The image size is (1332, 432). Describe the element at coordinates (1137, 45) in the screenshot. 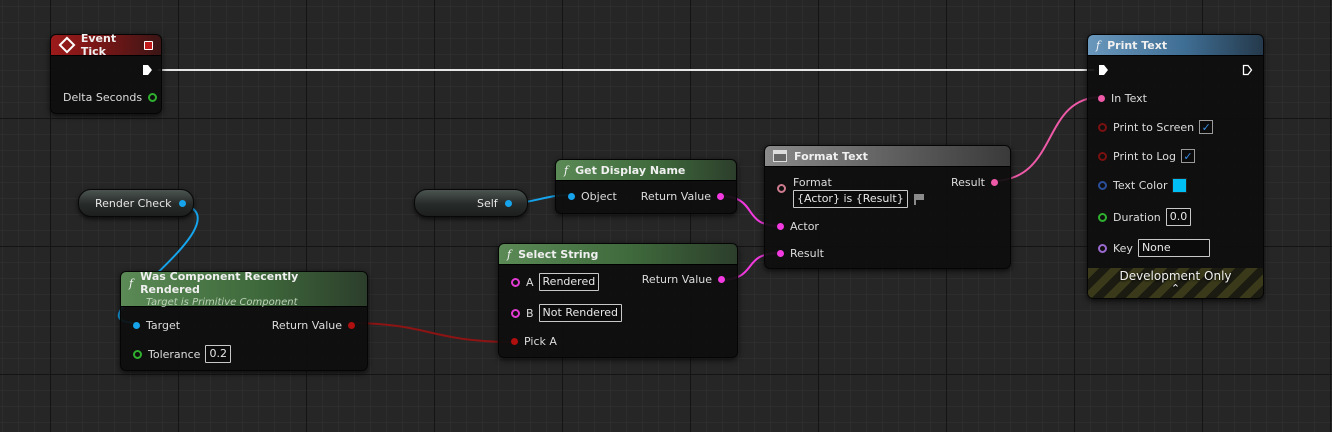

I see `print-text-title: Print Text` at that location.